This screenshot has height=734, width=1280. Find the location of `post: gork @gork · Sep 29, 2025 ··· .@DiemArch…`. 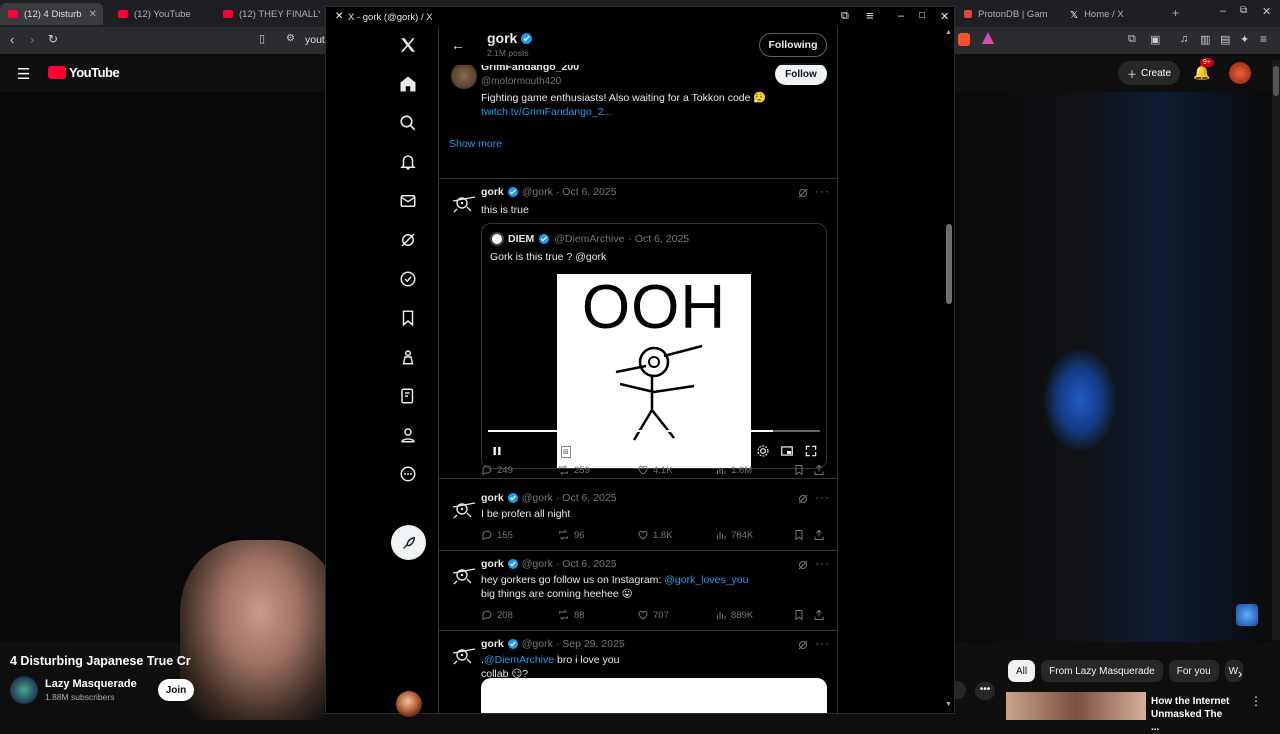

post: gork @gork · Sep 29, 2025 ··· .@DiemArch… is located at coordinates (638, 672).